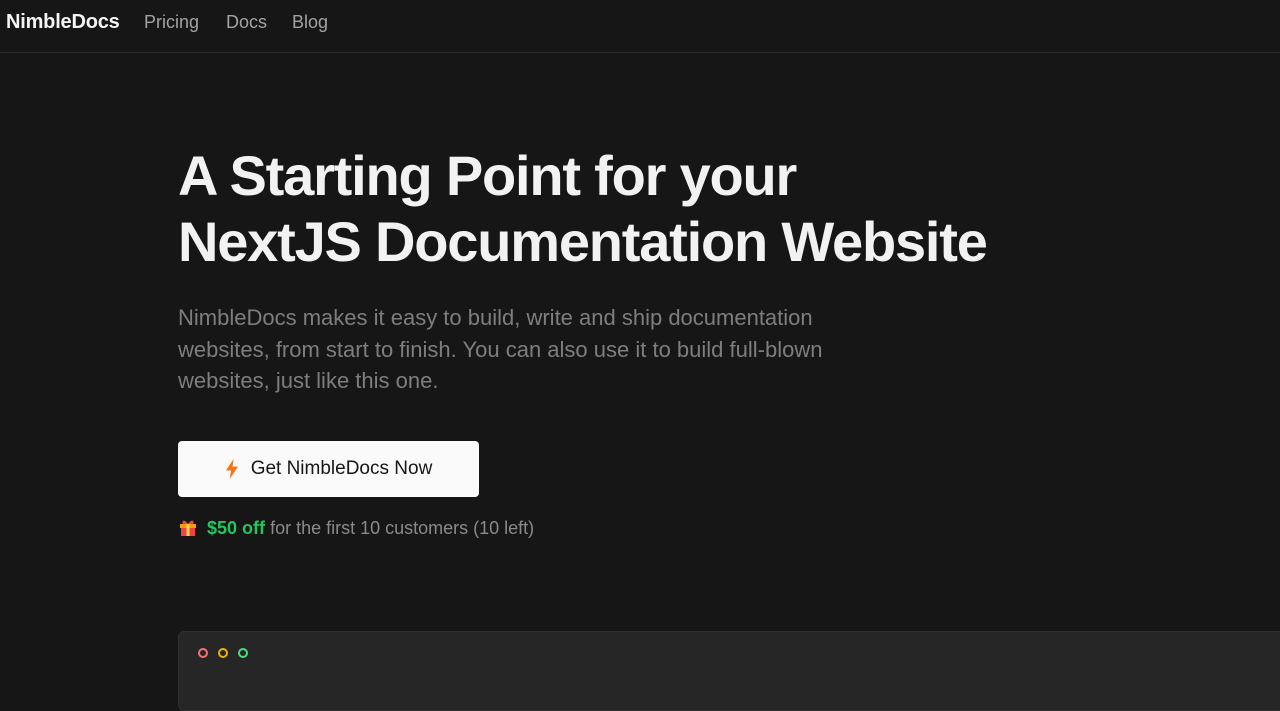  What do you see at coordinates (203, 653) in the screenshot?
I see `window-close-dot` at bounding box center [203, 653].